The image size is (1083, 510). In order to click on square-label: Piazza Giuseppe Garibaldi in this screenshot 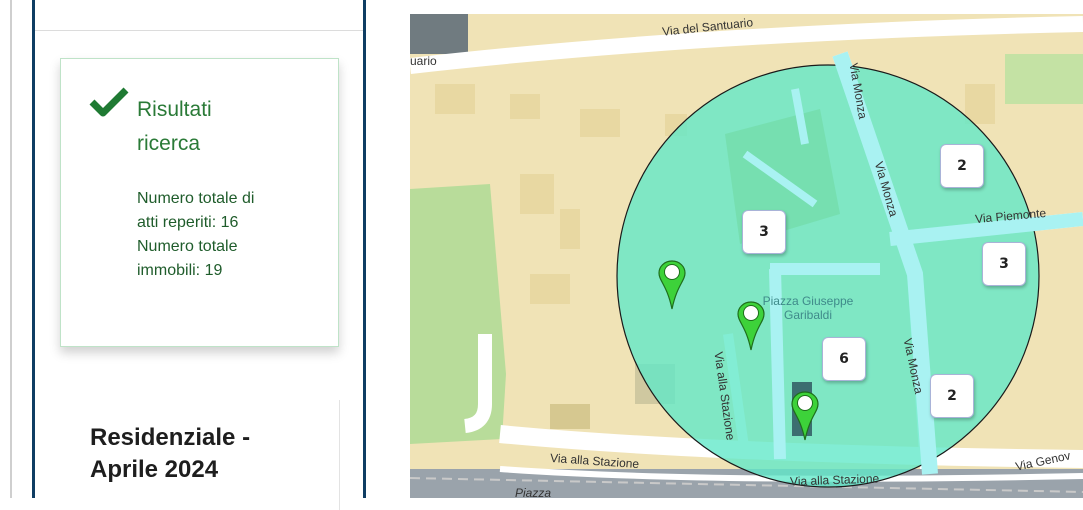, I will do `click(808, 308)`.